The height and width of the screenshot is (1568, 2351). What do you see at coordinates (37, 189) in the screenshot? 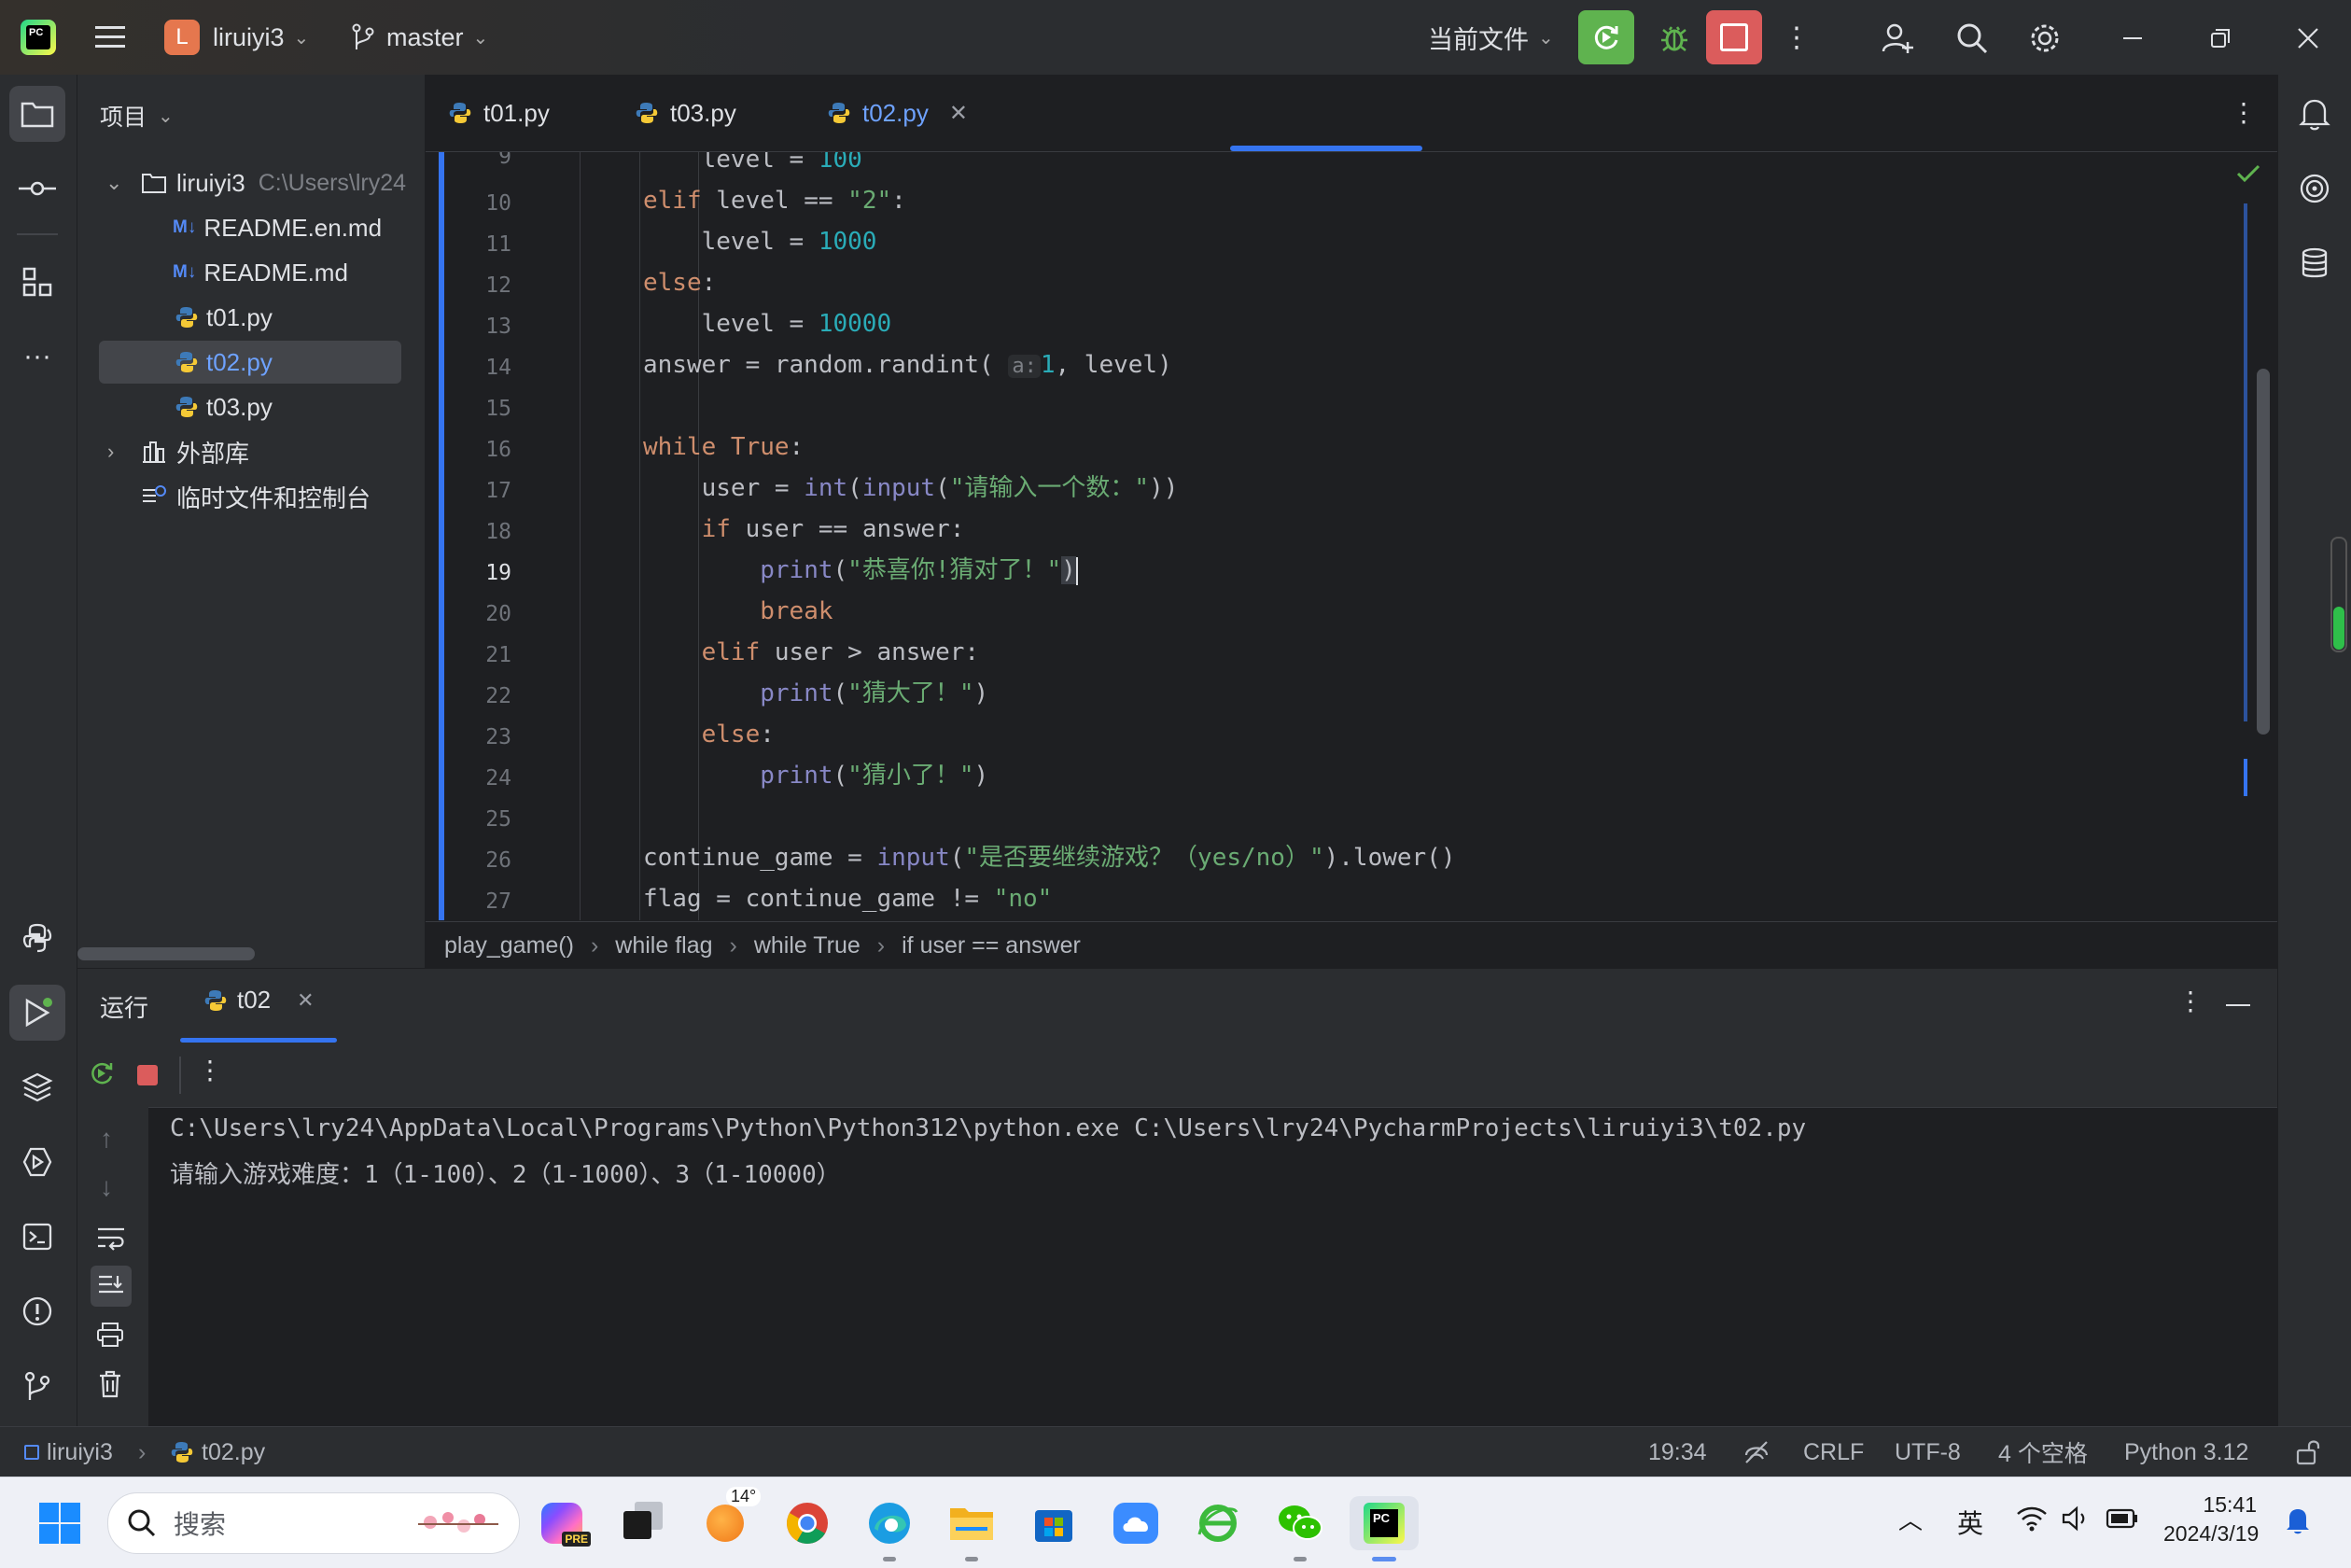
I see `commit-tool-button` at bounding box center [37, 189].